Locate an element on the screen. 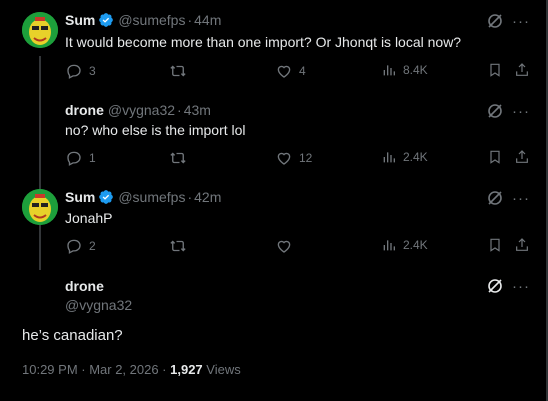 The height and width of the screenshot is (401, 548). like-button: 12 is located at coordinates (293, 158).